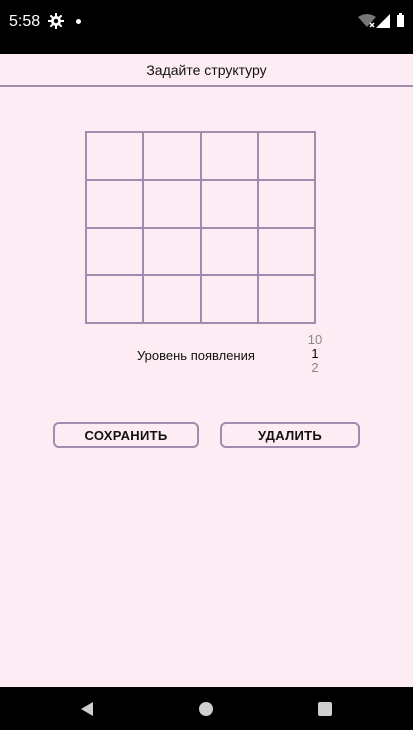 Image resolution: width=413 pixels, height=730 pixels. What do you see at coordinates (315, 340) in the screenshot?
I see `level-option-prev: 10` at bounding box center [315, 340].